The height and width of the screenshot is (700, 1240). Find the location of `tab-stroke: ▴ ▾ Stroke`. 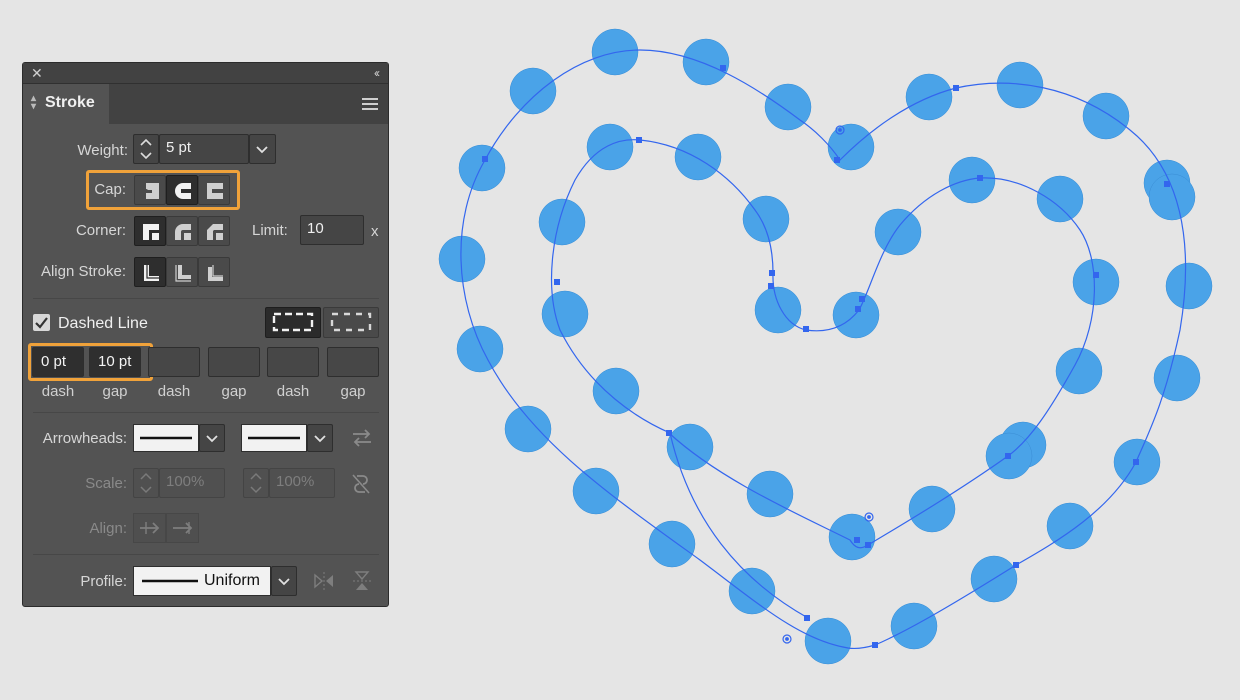

tab-stroke: ▴ ▾ Stroke is located at coordinates (66, 104).